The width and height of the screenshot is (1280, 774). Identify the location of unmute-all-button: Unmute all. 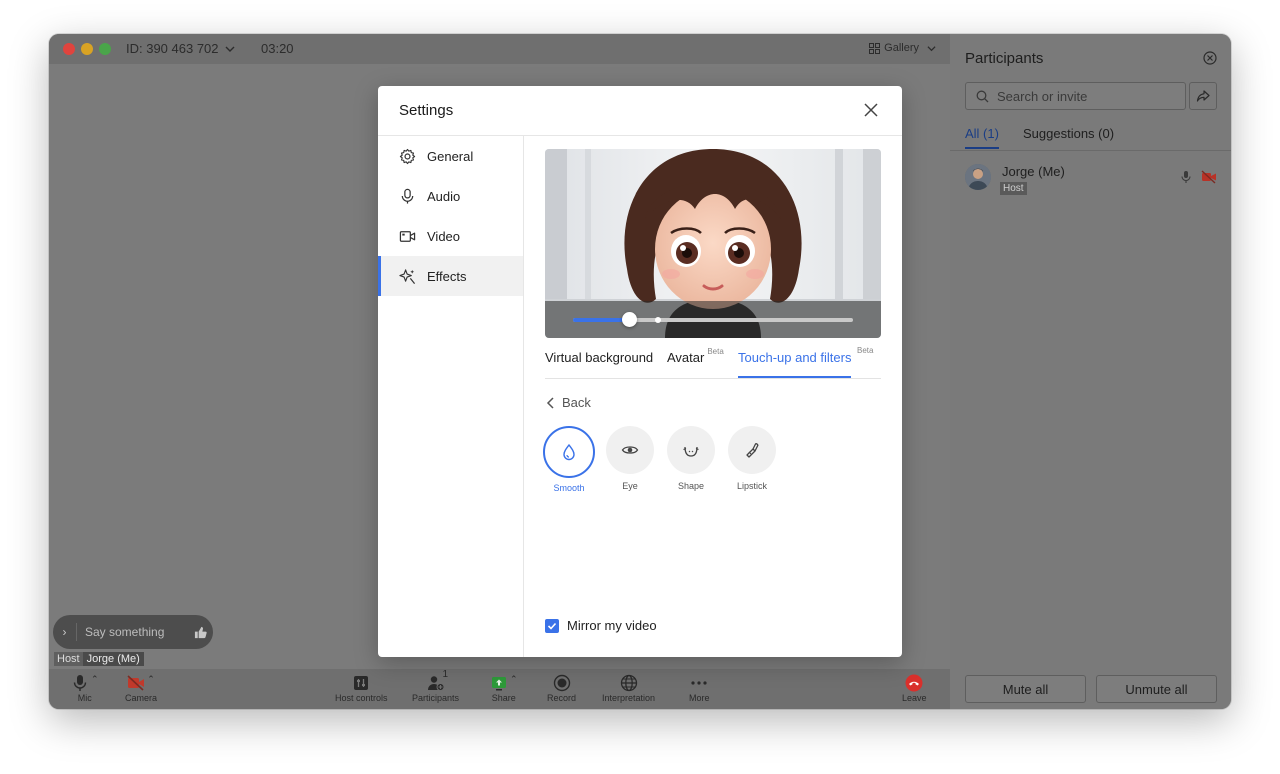
(1156, 689).